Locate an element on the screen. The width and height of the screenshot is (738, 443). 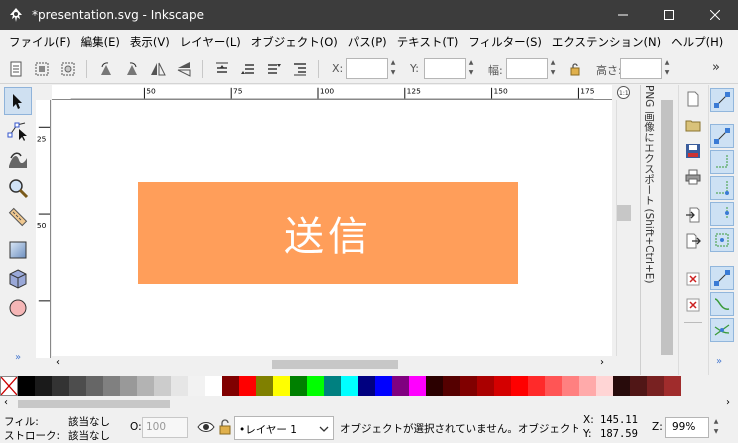
palette-scroll-left: ‹ is located at coordinates (6, 402).